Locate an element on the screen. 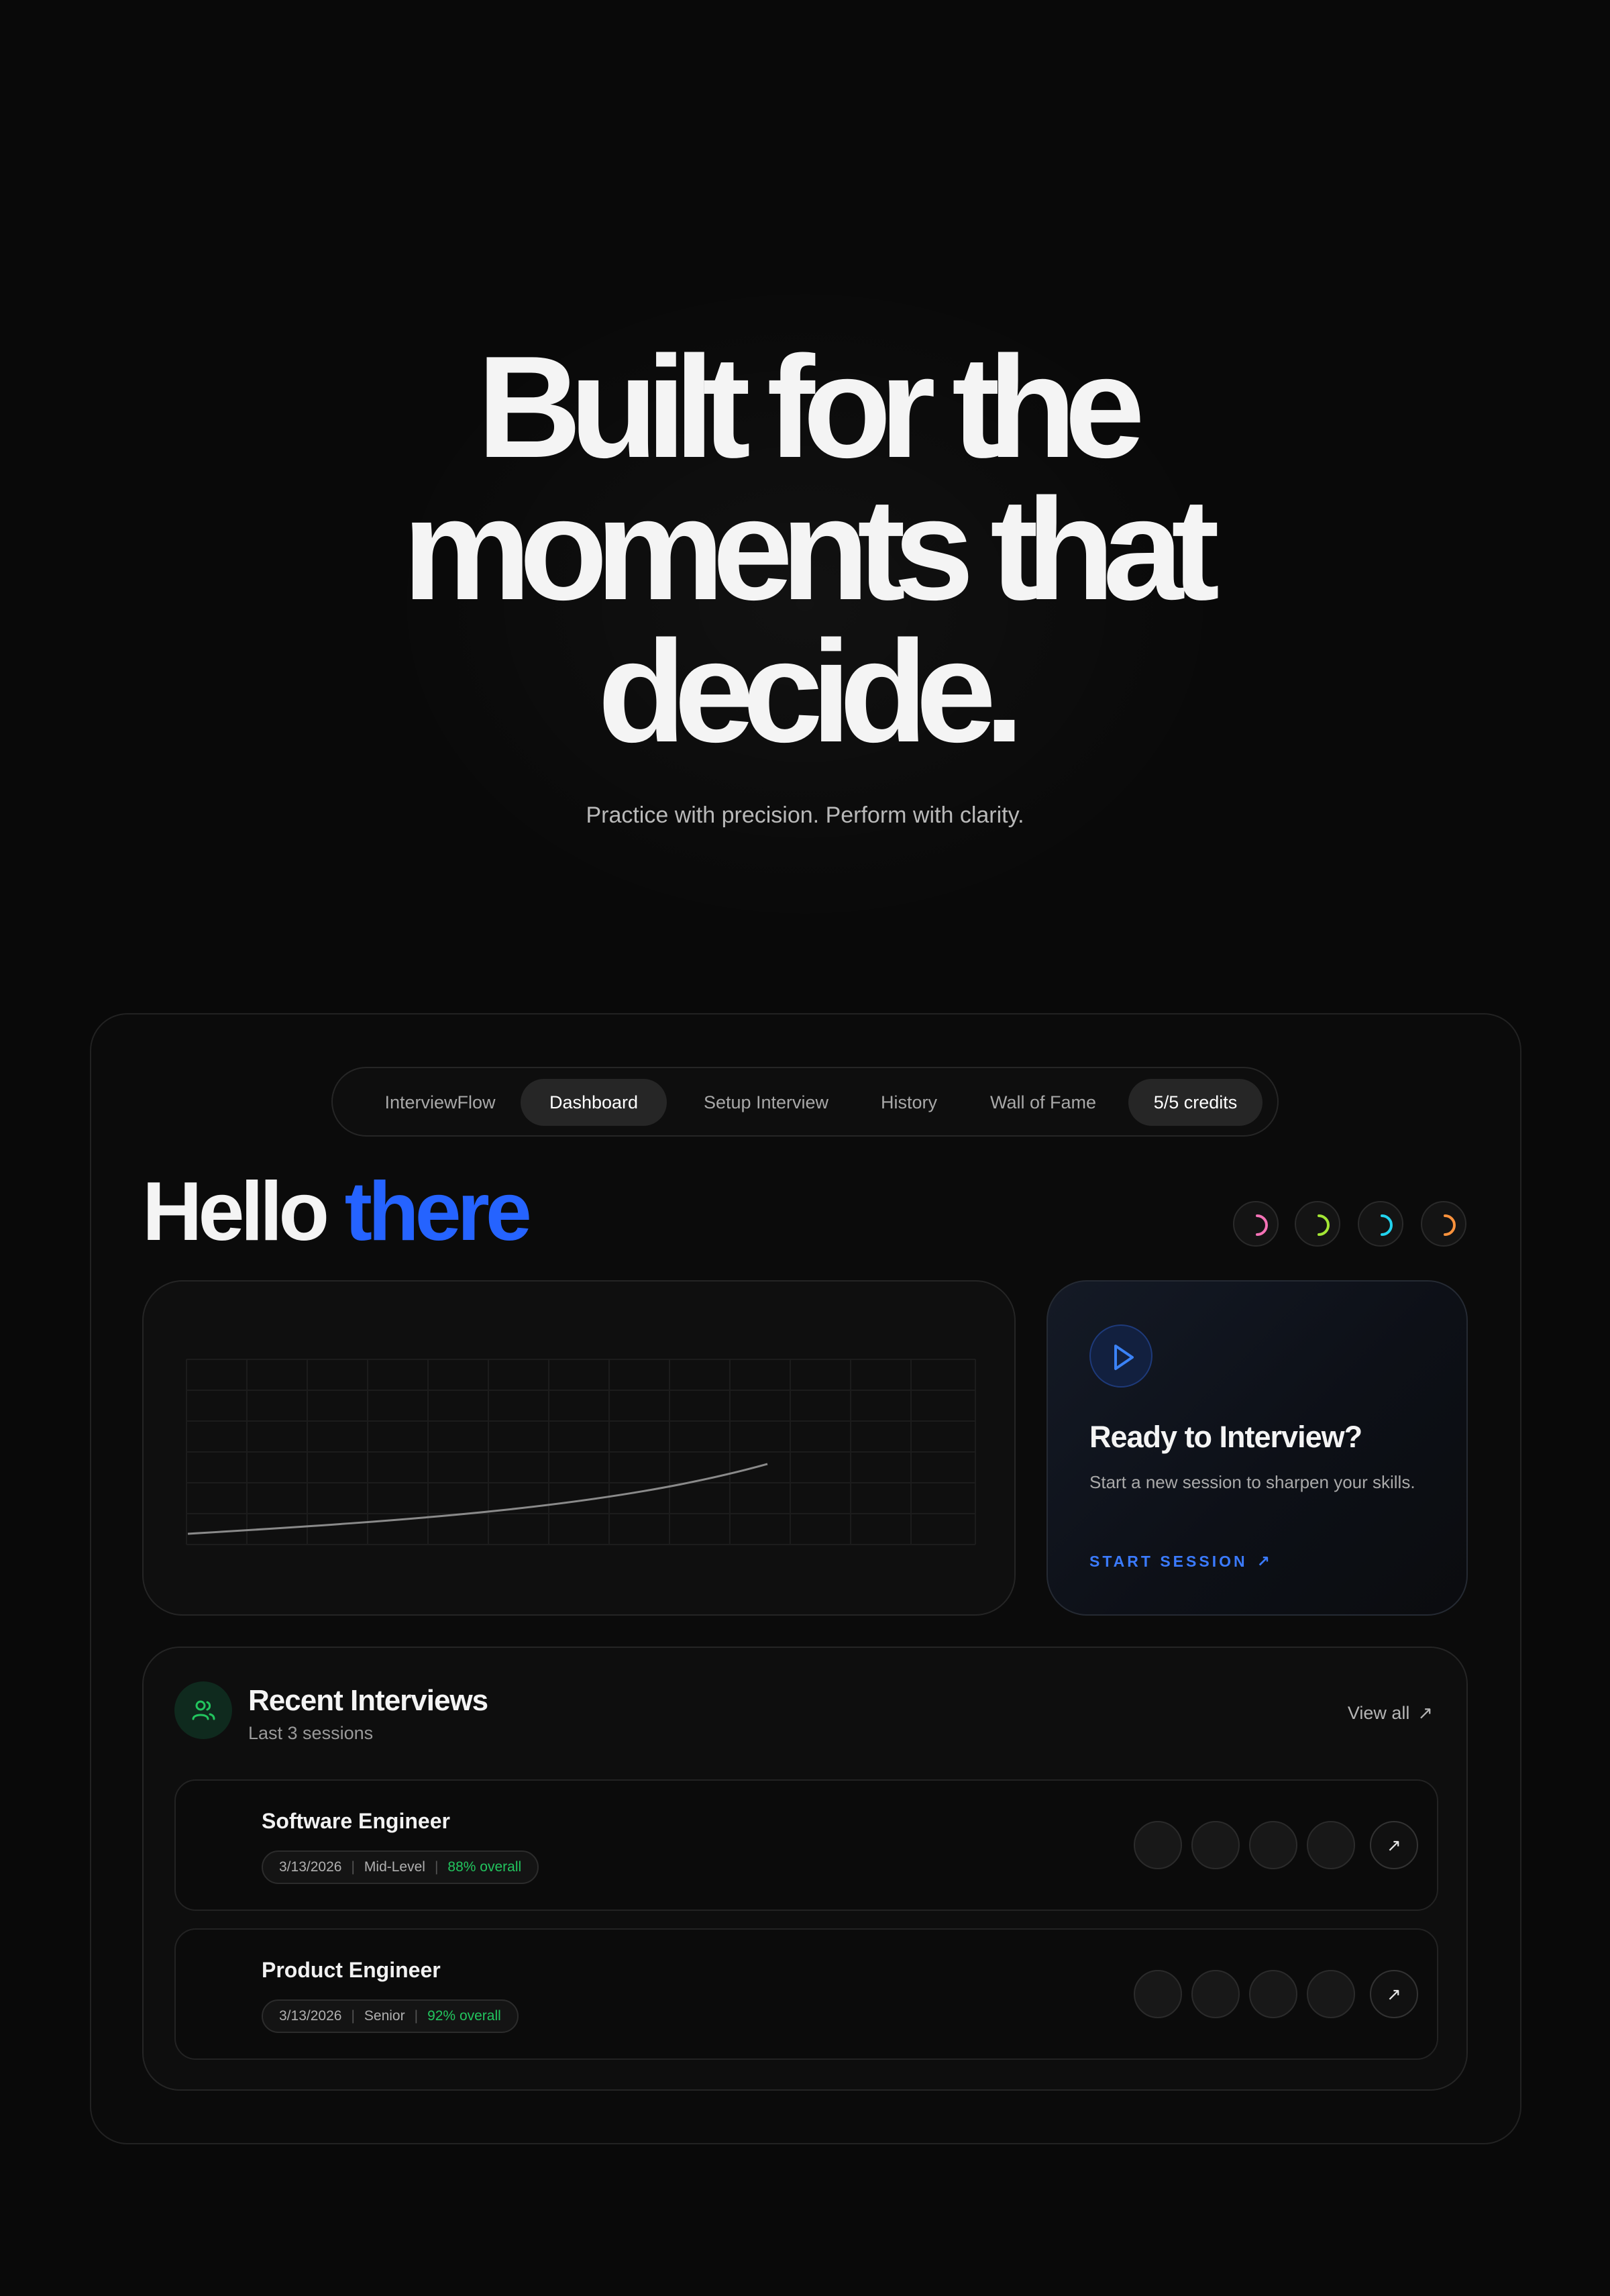  recent-title: Recent Interviews is located at coordinates (368, 1700).